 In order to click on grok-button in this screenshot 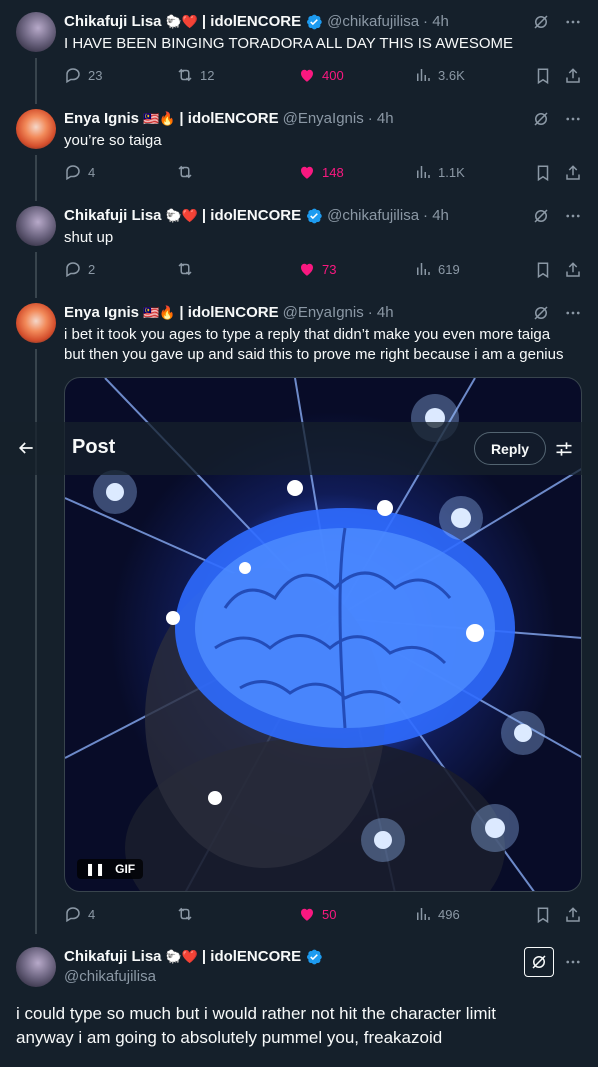, I will do `click(539, 962)`.